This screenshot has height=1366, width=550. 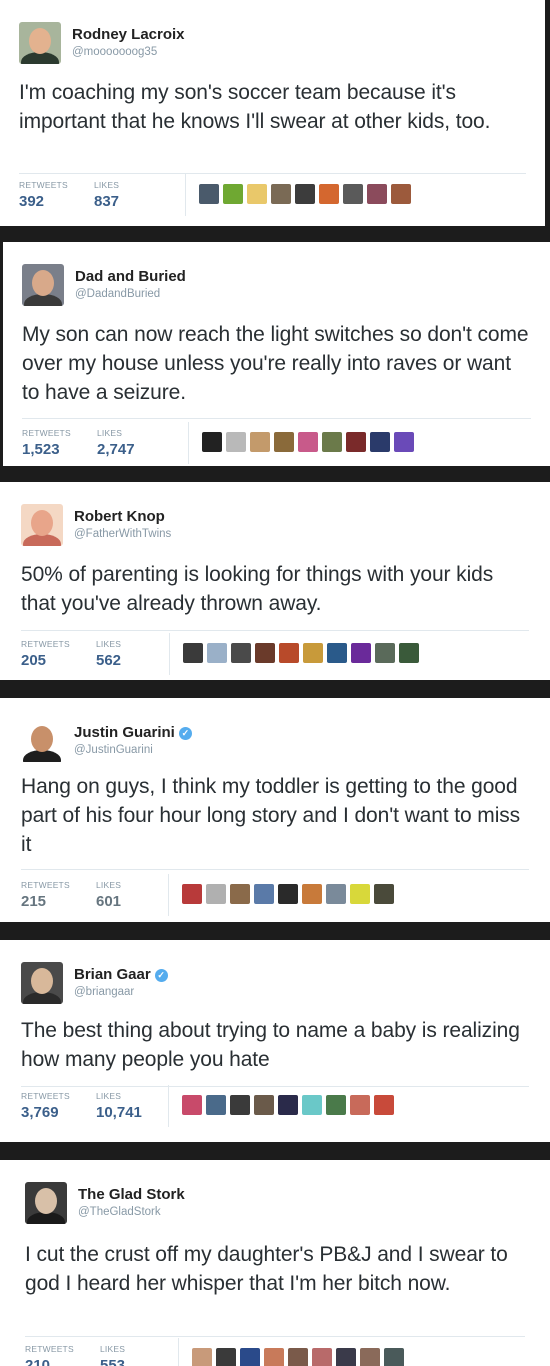 What do you see at coordinates (49, 1355) in the screenshot?
I see `retweets-stat: RETWEETS 210` at bounding box center [49, 1355].